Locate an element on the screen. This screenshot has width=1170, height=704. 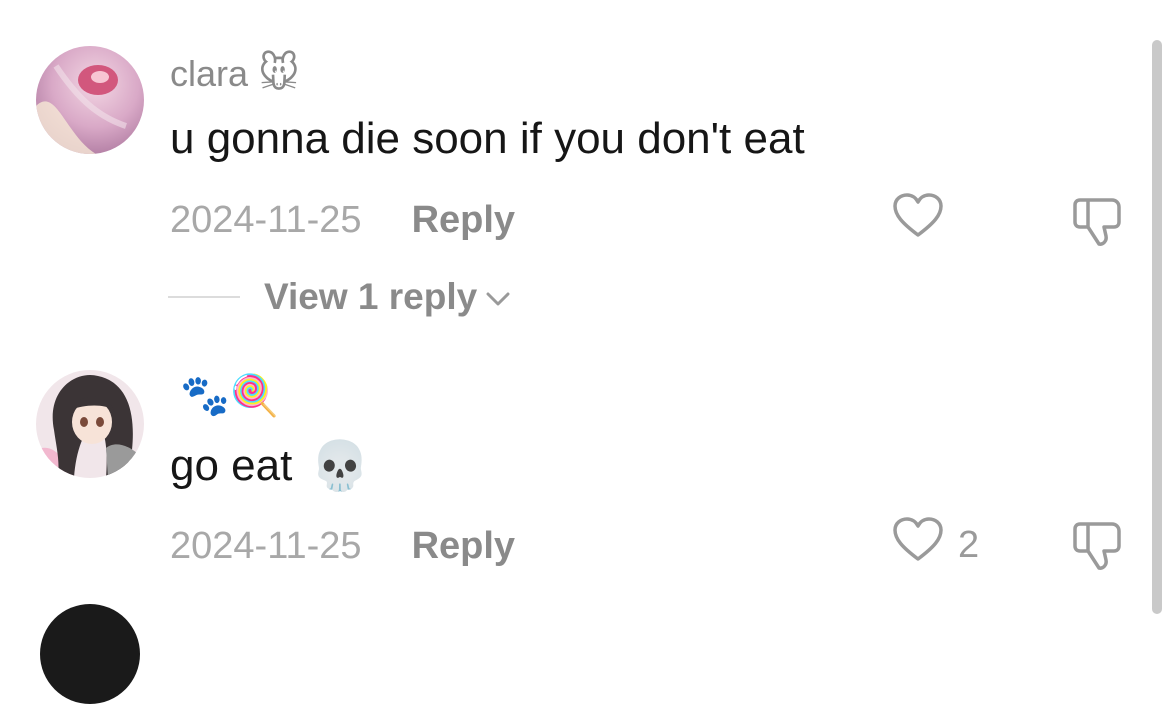
chevron-down-icon is located at coordinates (498, 297).